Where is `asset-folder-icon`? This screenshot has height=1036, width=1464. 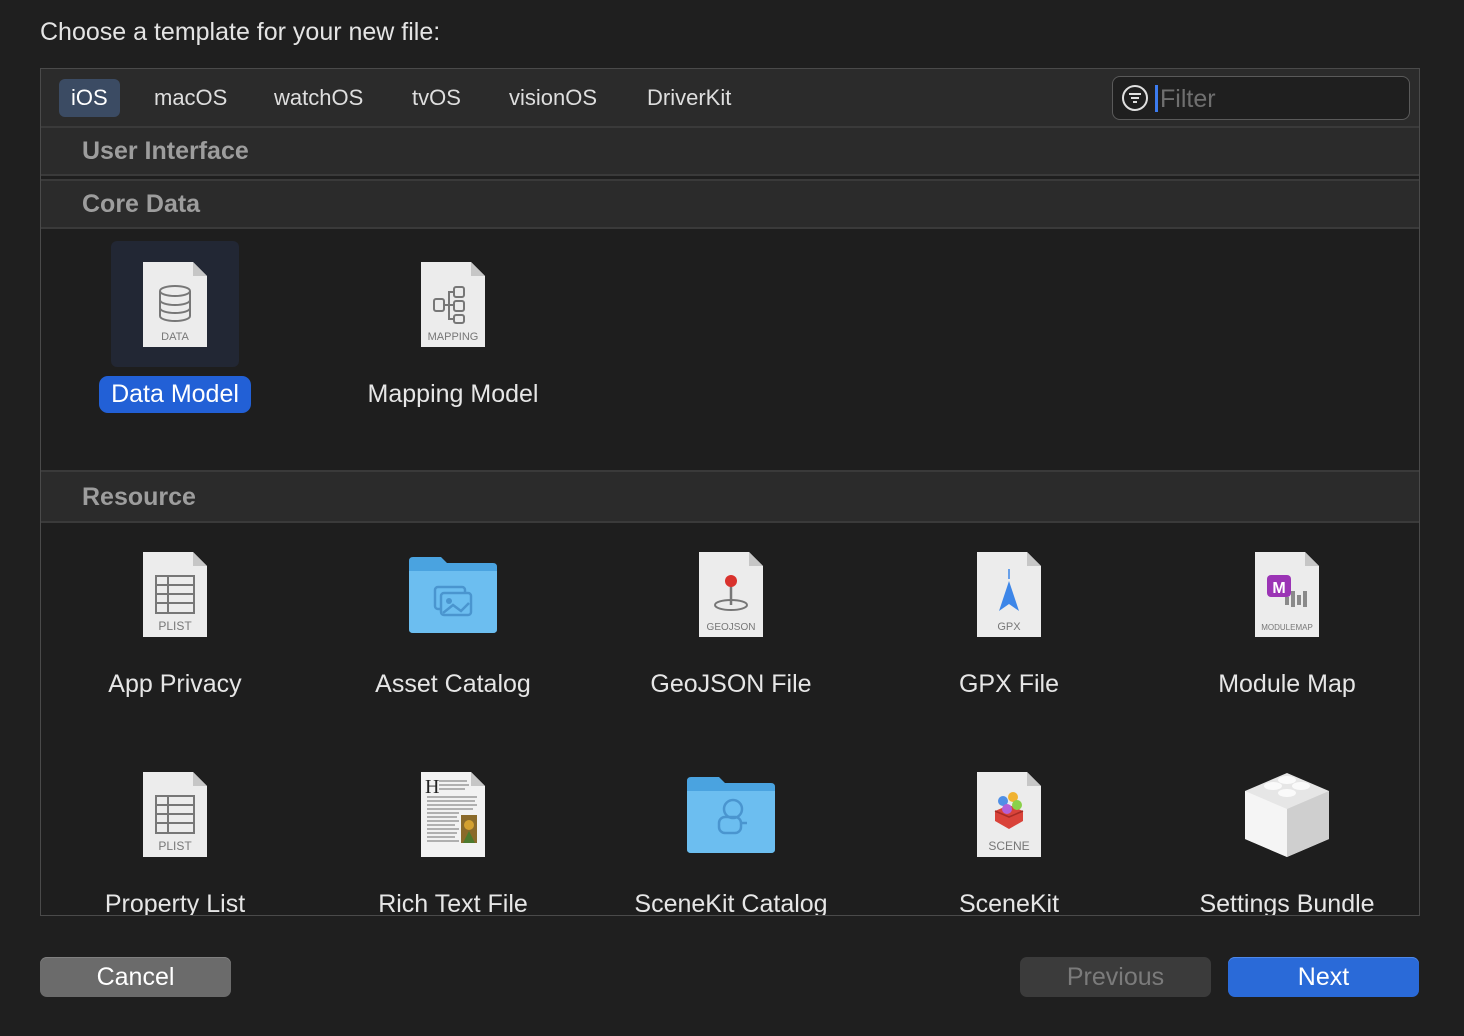 asset-folder-icon is located at coordinates (453, 594).